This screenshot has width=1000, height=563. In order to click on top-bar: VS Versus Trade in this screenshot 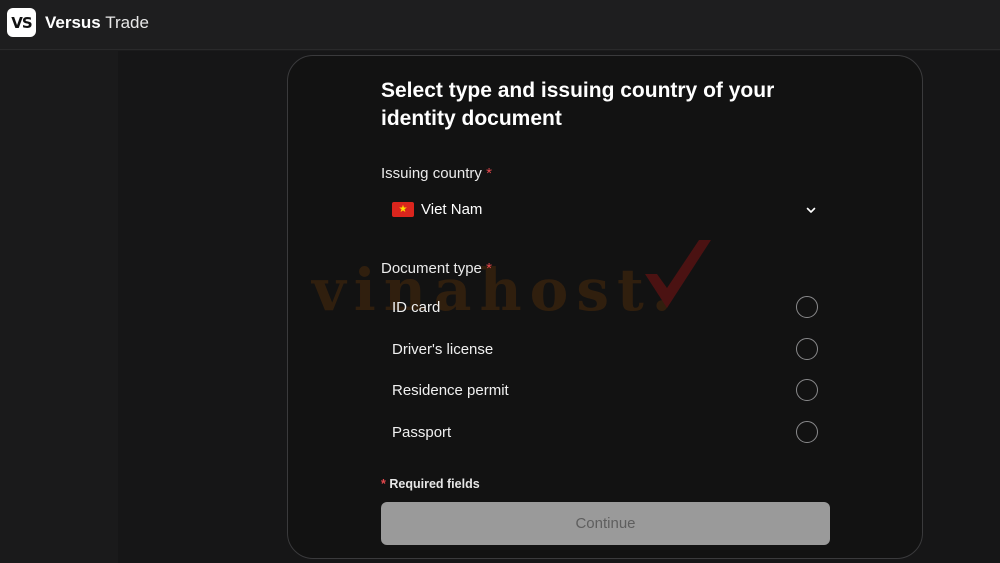, I will do `click(500, 25)`.